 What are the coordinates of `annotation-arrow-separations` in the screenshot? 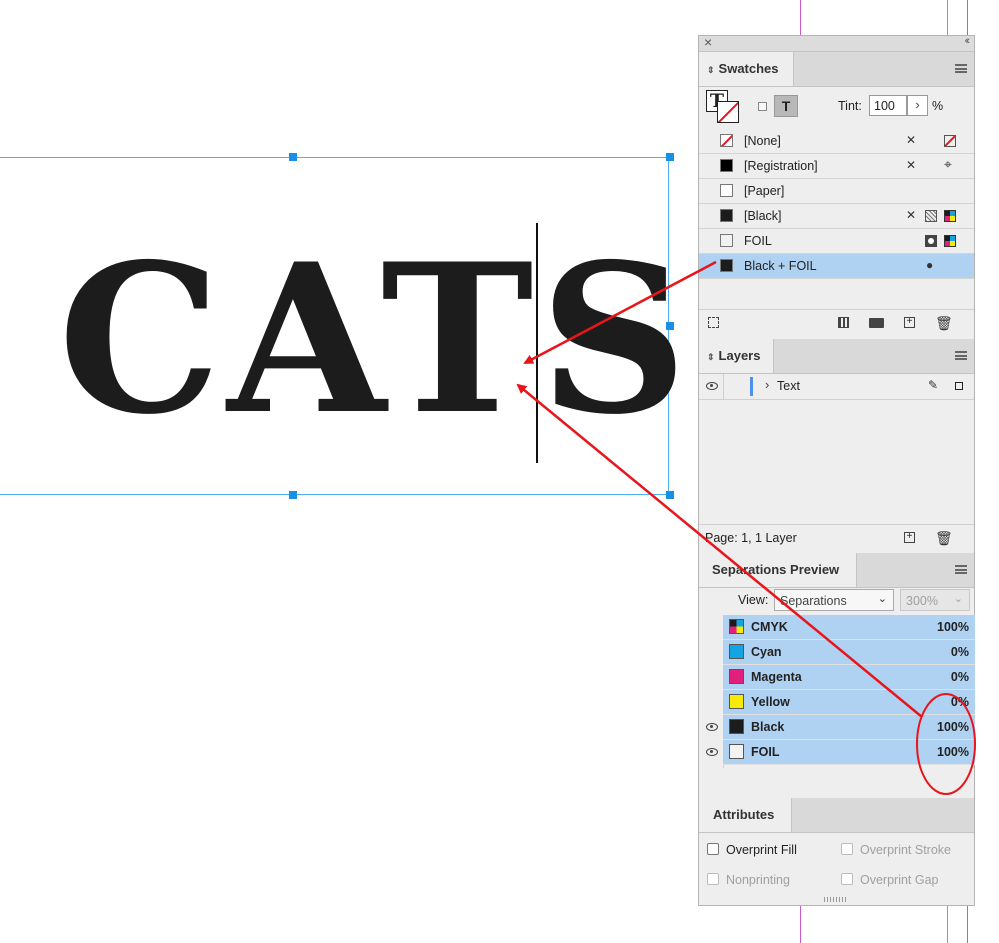 It's located at (719, 550).